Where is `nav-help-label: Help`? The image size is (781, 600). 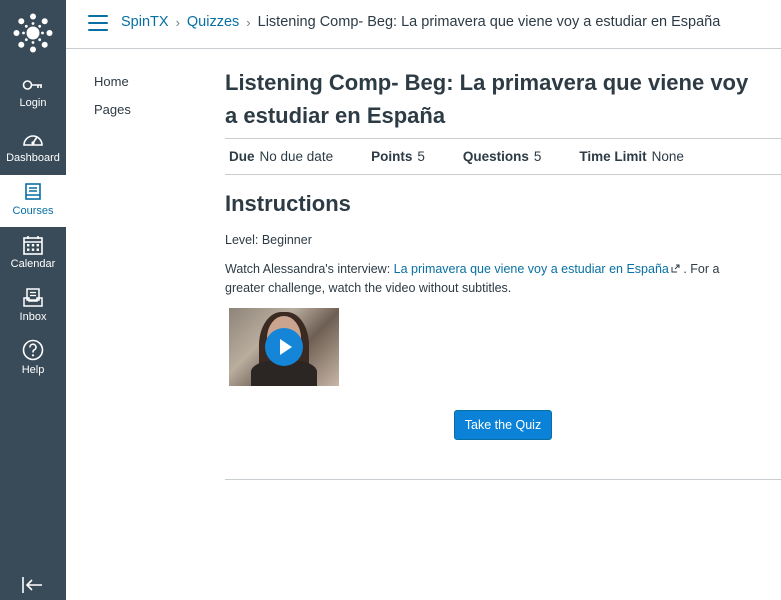 nav-help-label: Help is located at coordinates (33, 370).